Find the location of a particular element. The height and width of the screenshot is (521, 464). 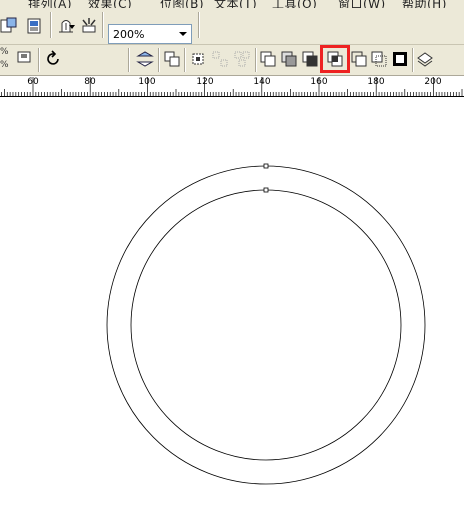

export-icon is located at coordinates (9, 26).